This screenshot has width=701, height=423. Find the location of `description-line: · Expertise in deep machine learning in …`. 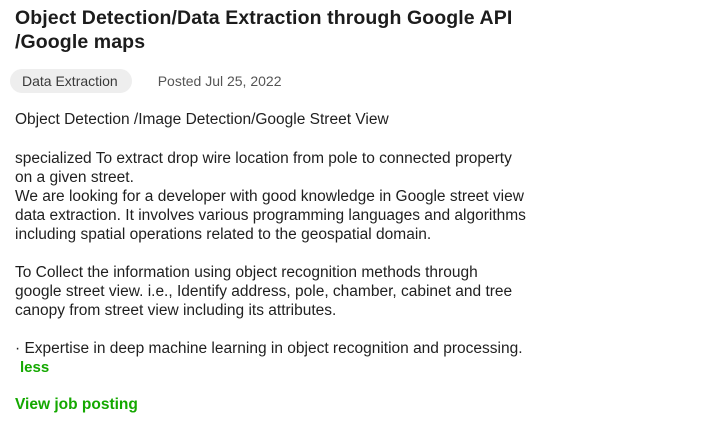

description-line: · Expertise in deep machine learning in … is located at coordinates (269, 348).